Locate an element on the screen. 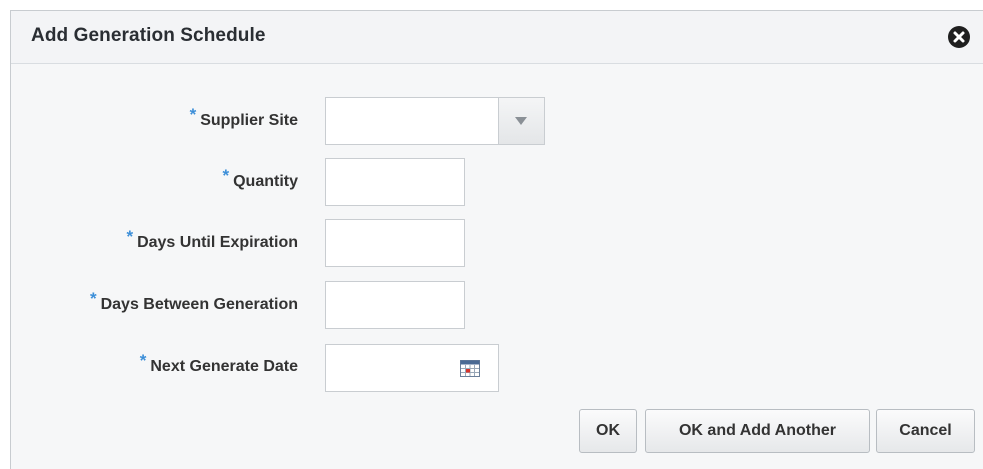 This screenshot has width=983, height=469. quantity-label: * Quantity is located at coordinates (260, 178).